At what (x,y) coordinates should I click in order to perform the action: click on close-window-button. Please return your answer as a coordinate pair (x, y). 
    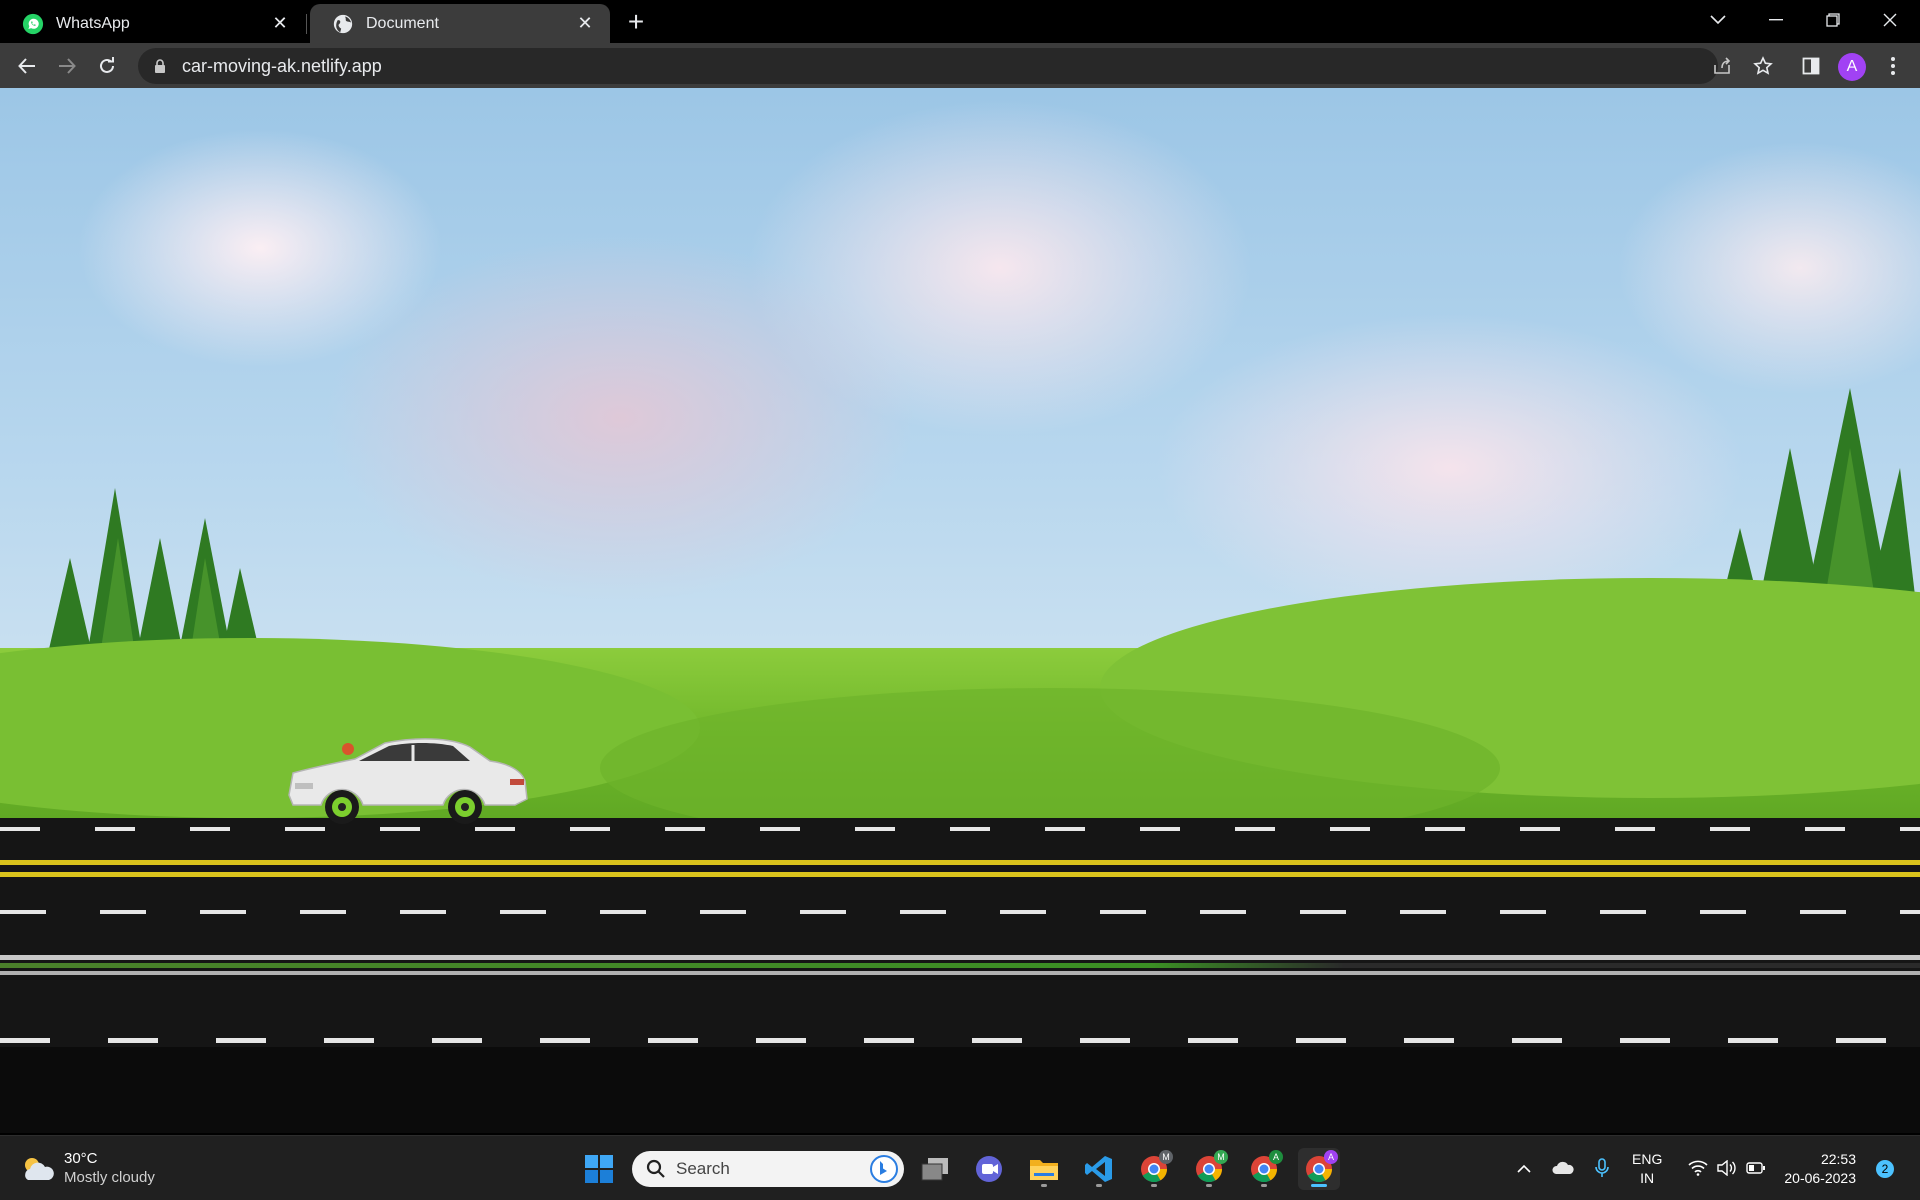
    Looking at the image, I should click on (1890, 20).